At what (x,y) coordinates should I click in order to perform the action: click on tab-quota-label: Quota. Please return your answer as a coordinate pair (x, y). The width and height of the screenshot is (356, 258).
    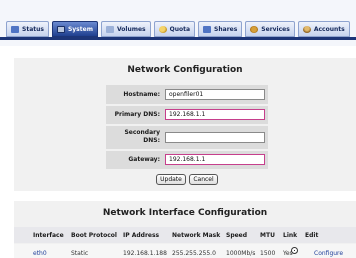
    Looking at the image, I should click on (180, 29).